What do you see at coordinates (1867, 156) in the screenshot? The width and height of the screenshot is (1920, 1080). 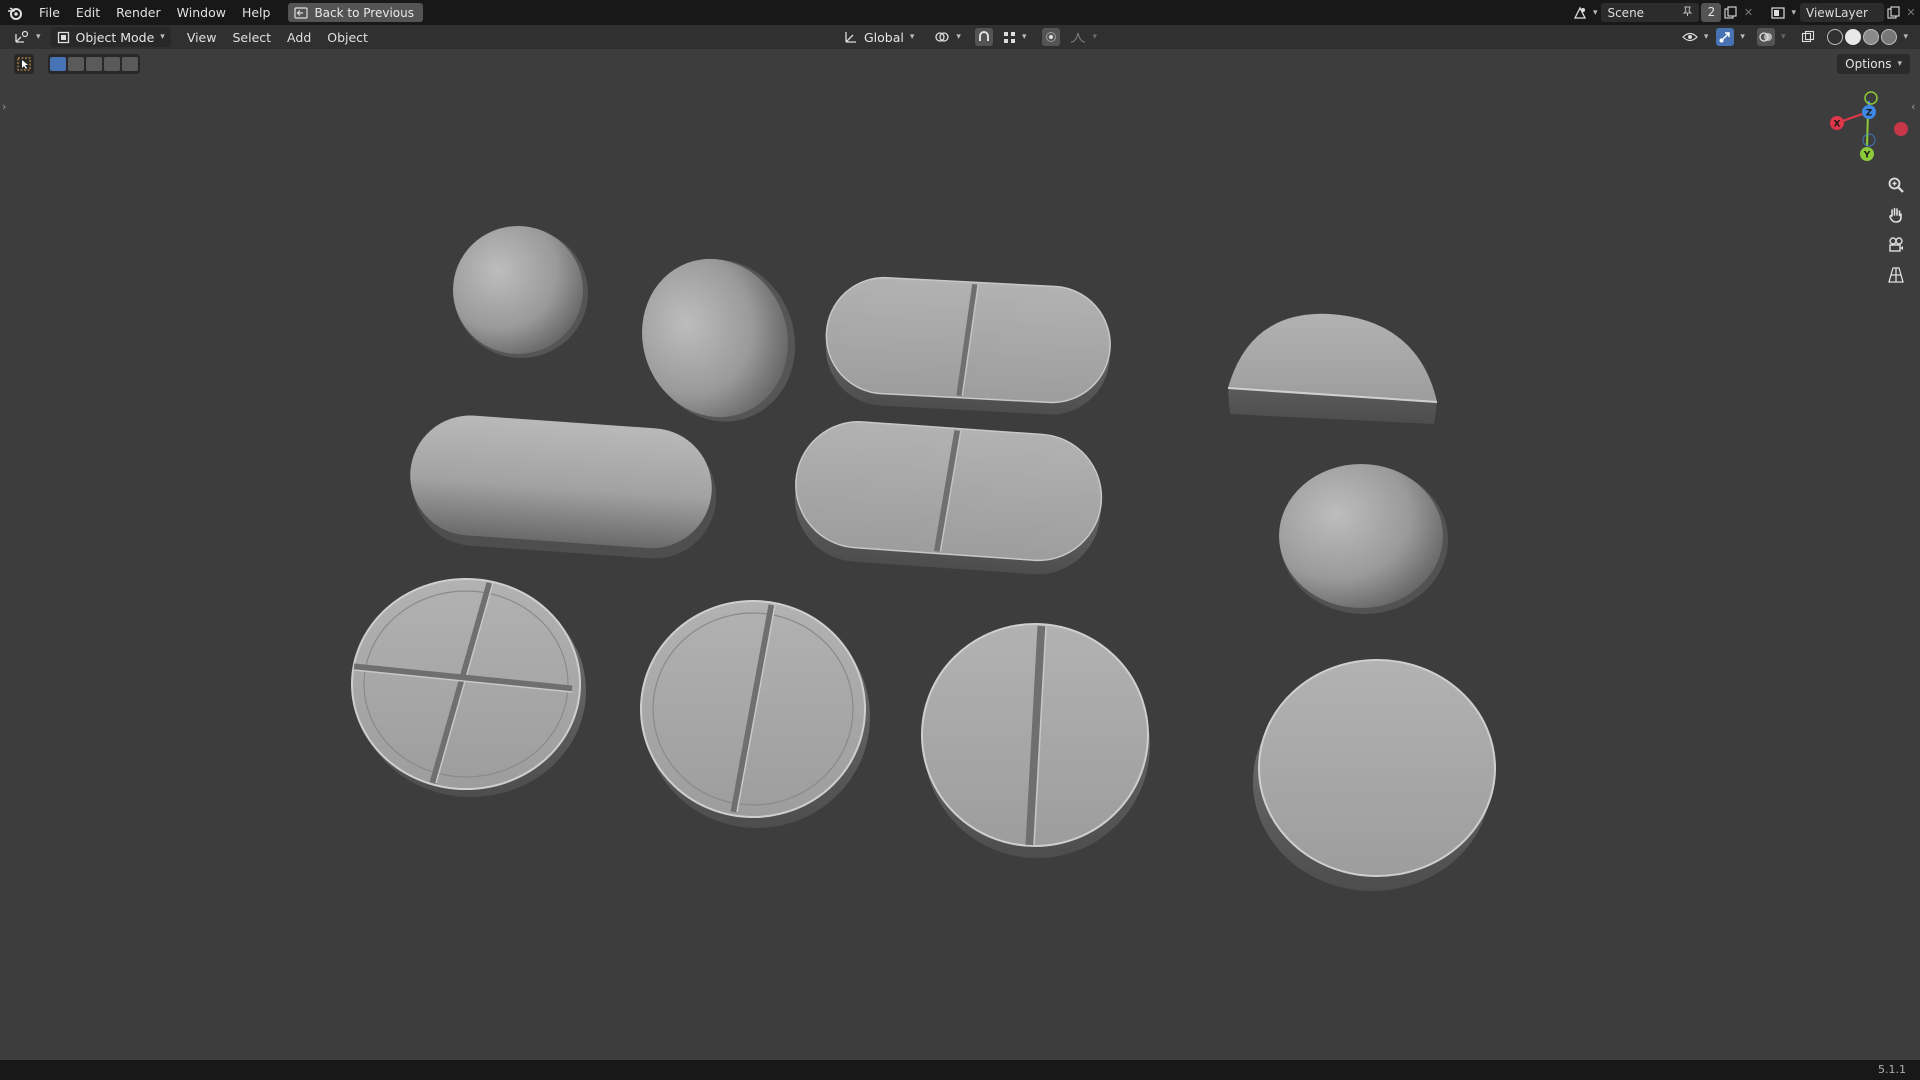 I see `gizmo-y-label: Y` at bounding box center [1867, 156].